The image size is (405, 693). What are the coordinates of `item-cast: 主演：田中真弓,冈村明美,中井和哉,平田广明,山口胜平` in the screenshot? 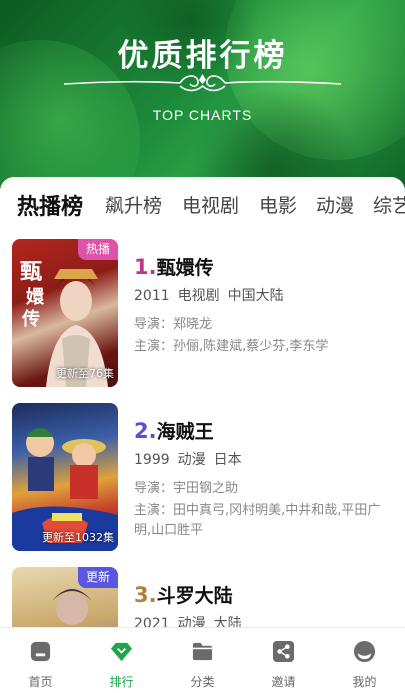 It's located at (257, 520).